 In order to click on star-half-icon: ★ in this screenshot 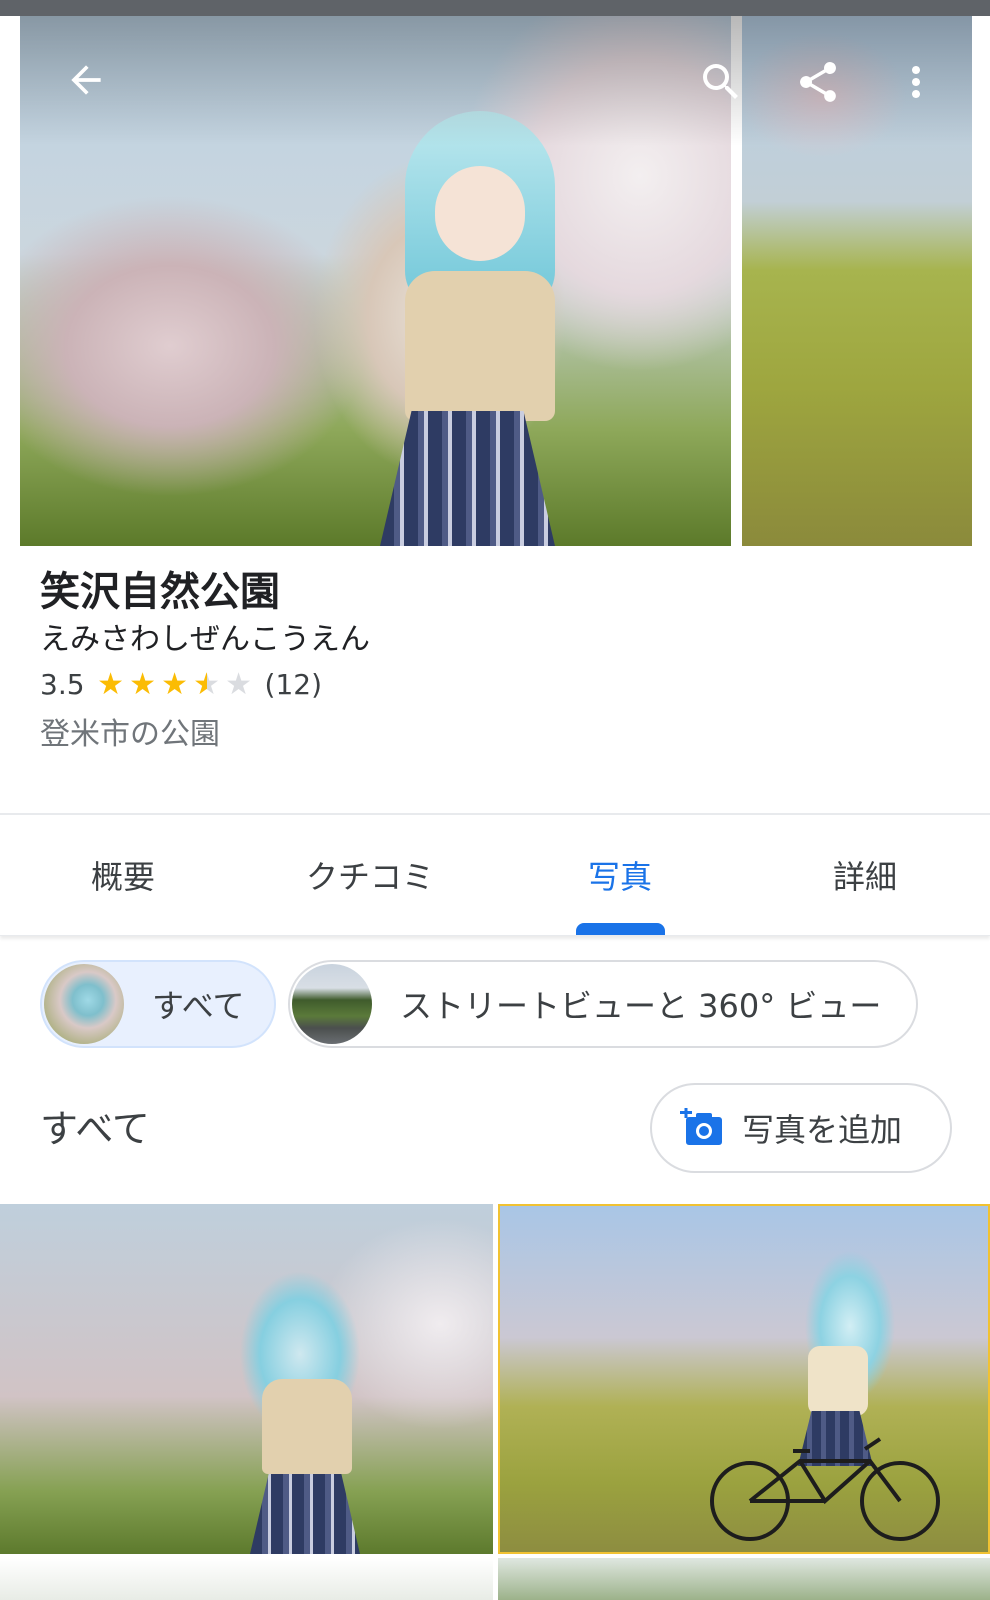, I will do `click(207, 684)`.